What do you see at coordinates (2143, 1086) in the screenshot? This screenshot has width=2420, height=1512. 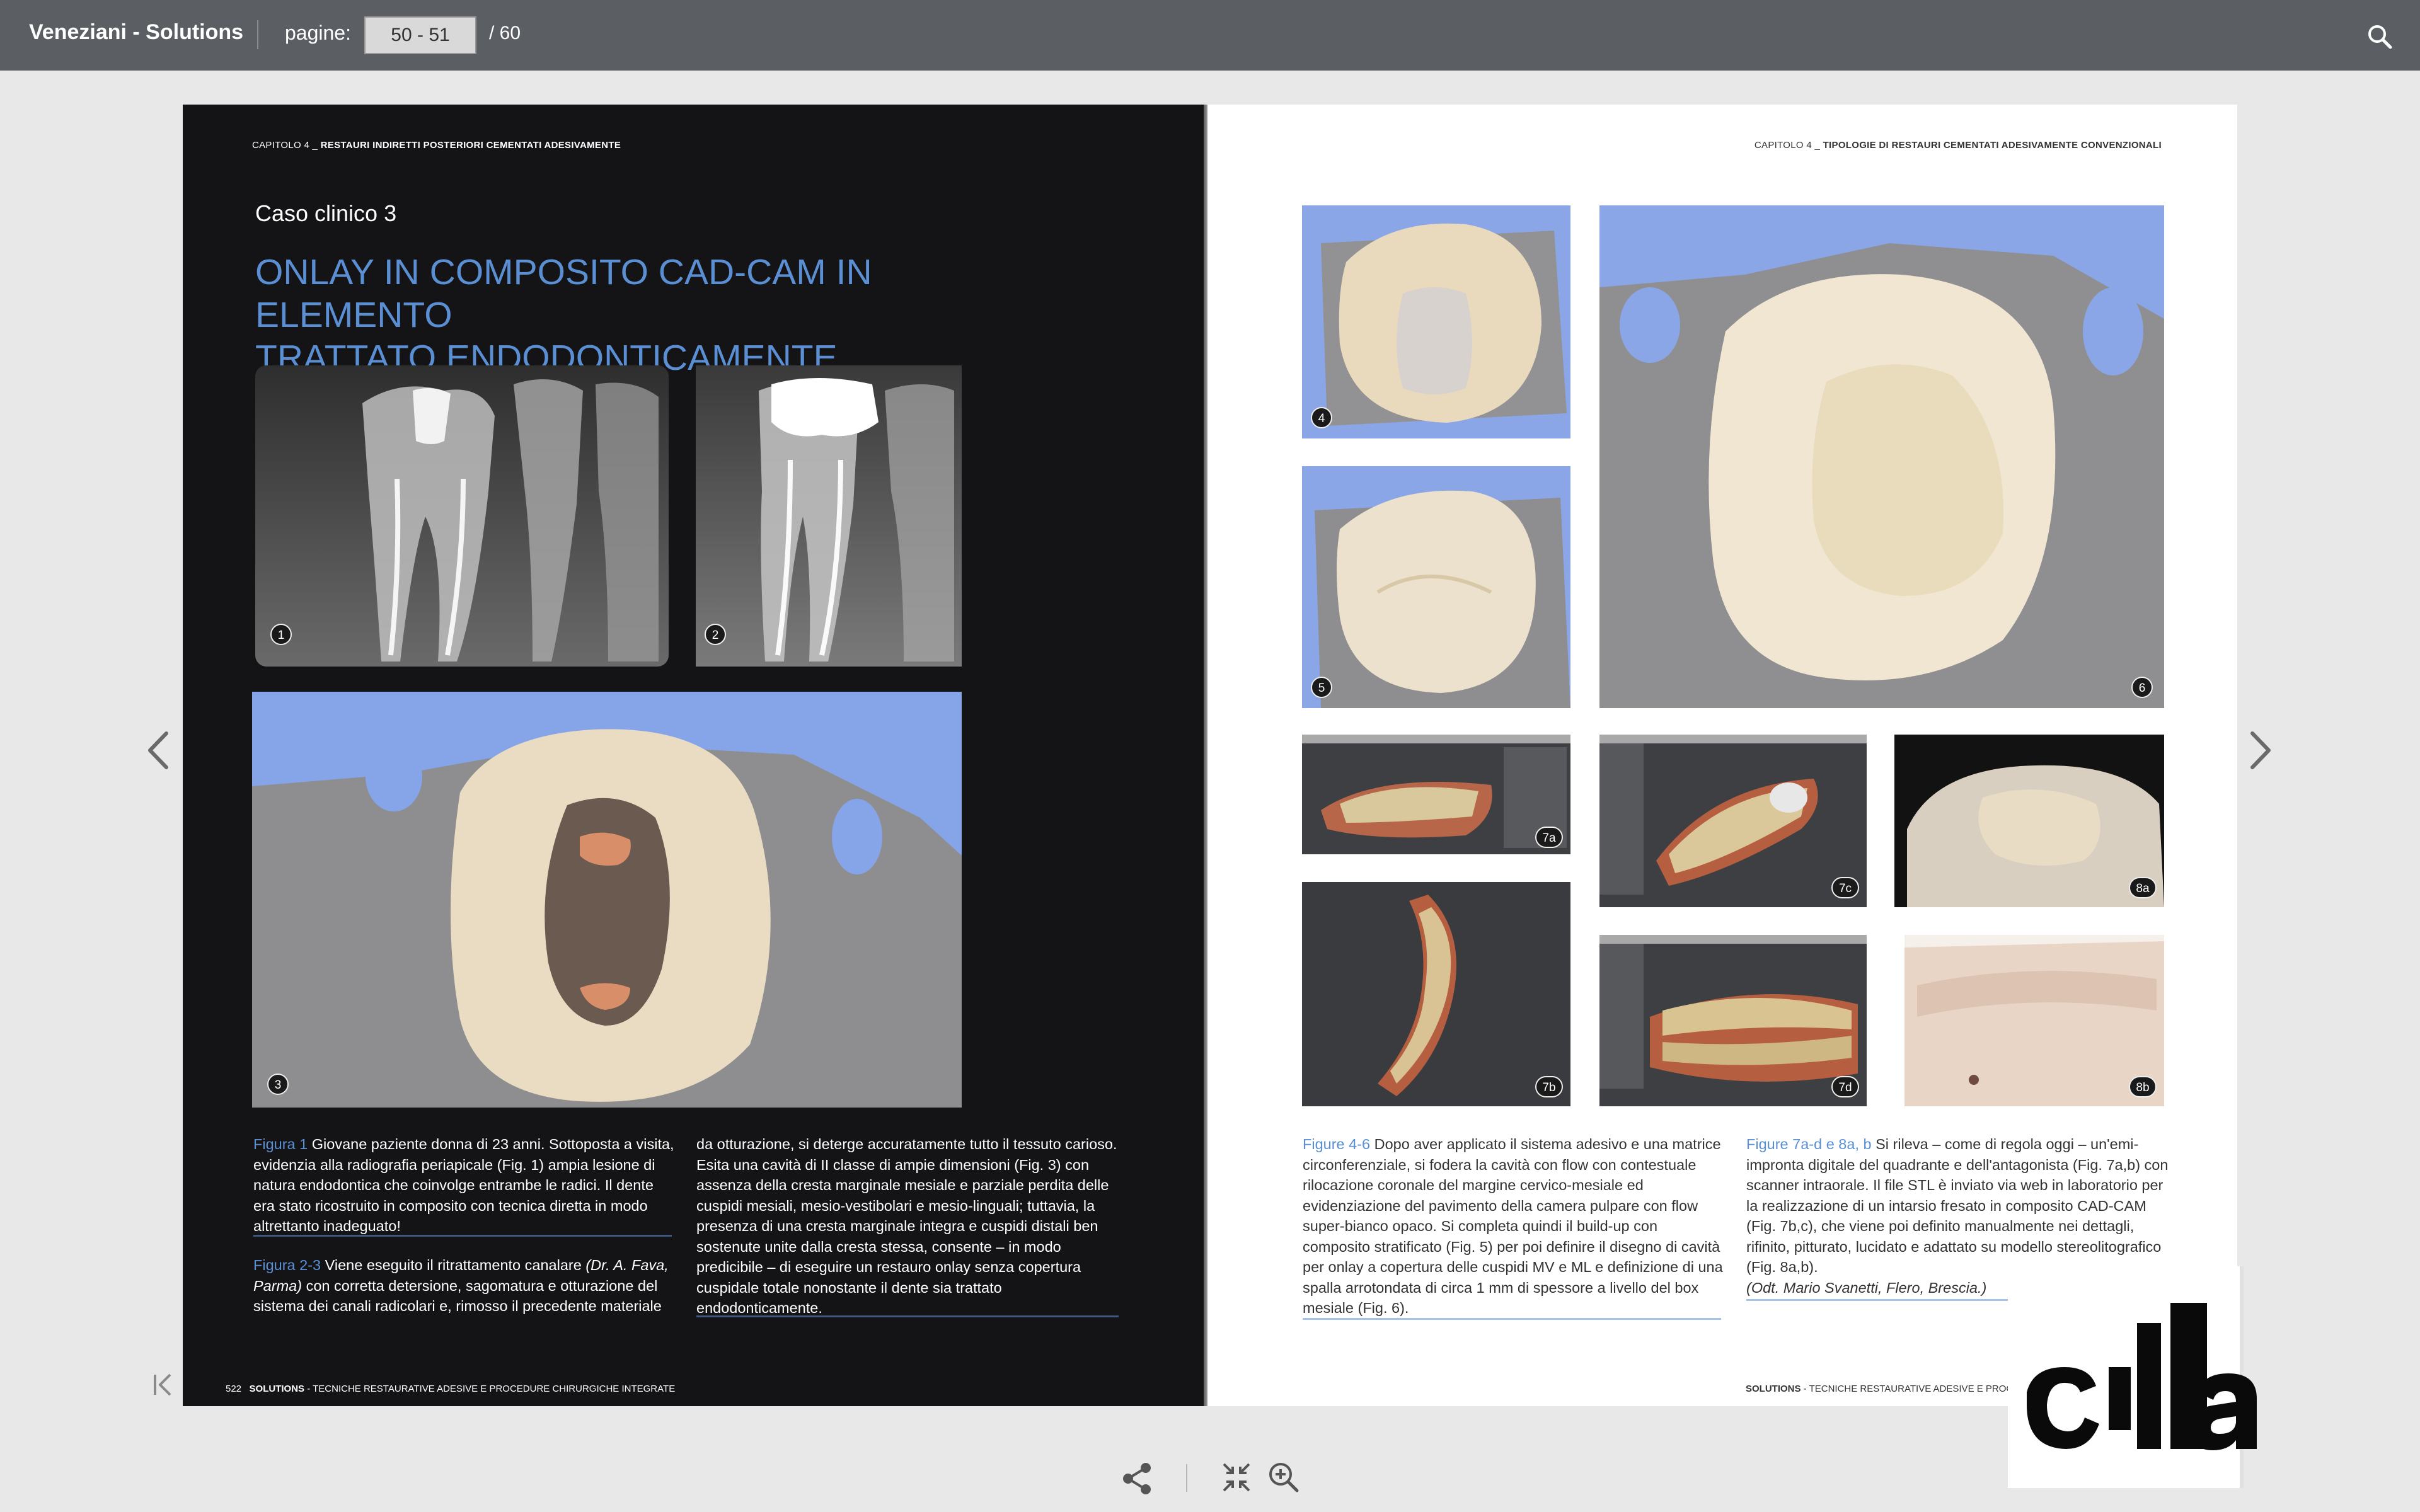 I see `figure-badge: 8b` at bounding box center [2143, 1086].